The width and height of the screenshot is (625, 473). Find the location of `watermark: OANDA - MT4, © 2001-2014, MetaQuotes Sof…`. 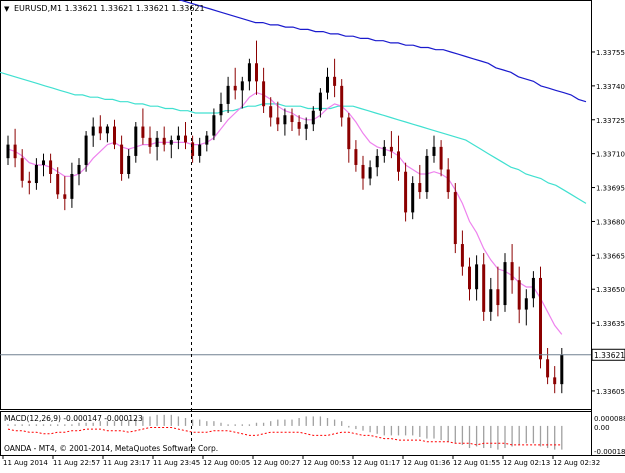

watermark: OANDA - MT4, © 2001-2014, MetaQuotes Sof… is located at coordinates (111, 448).